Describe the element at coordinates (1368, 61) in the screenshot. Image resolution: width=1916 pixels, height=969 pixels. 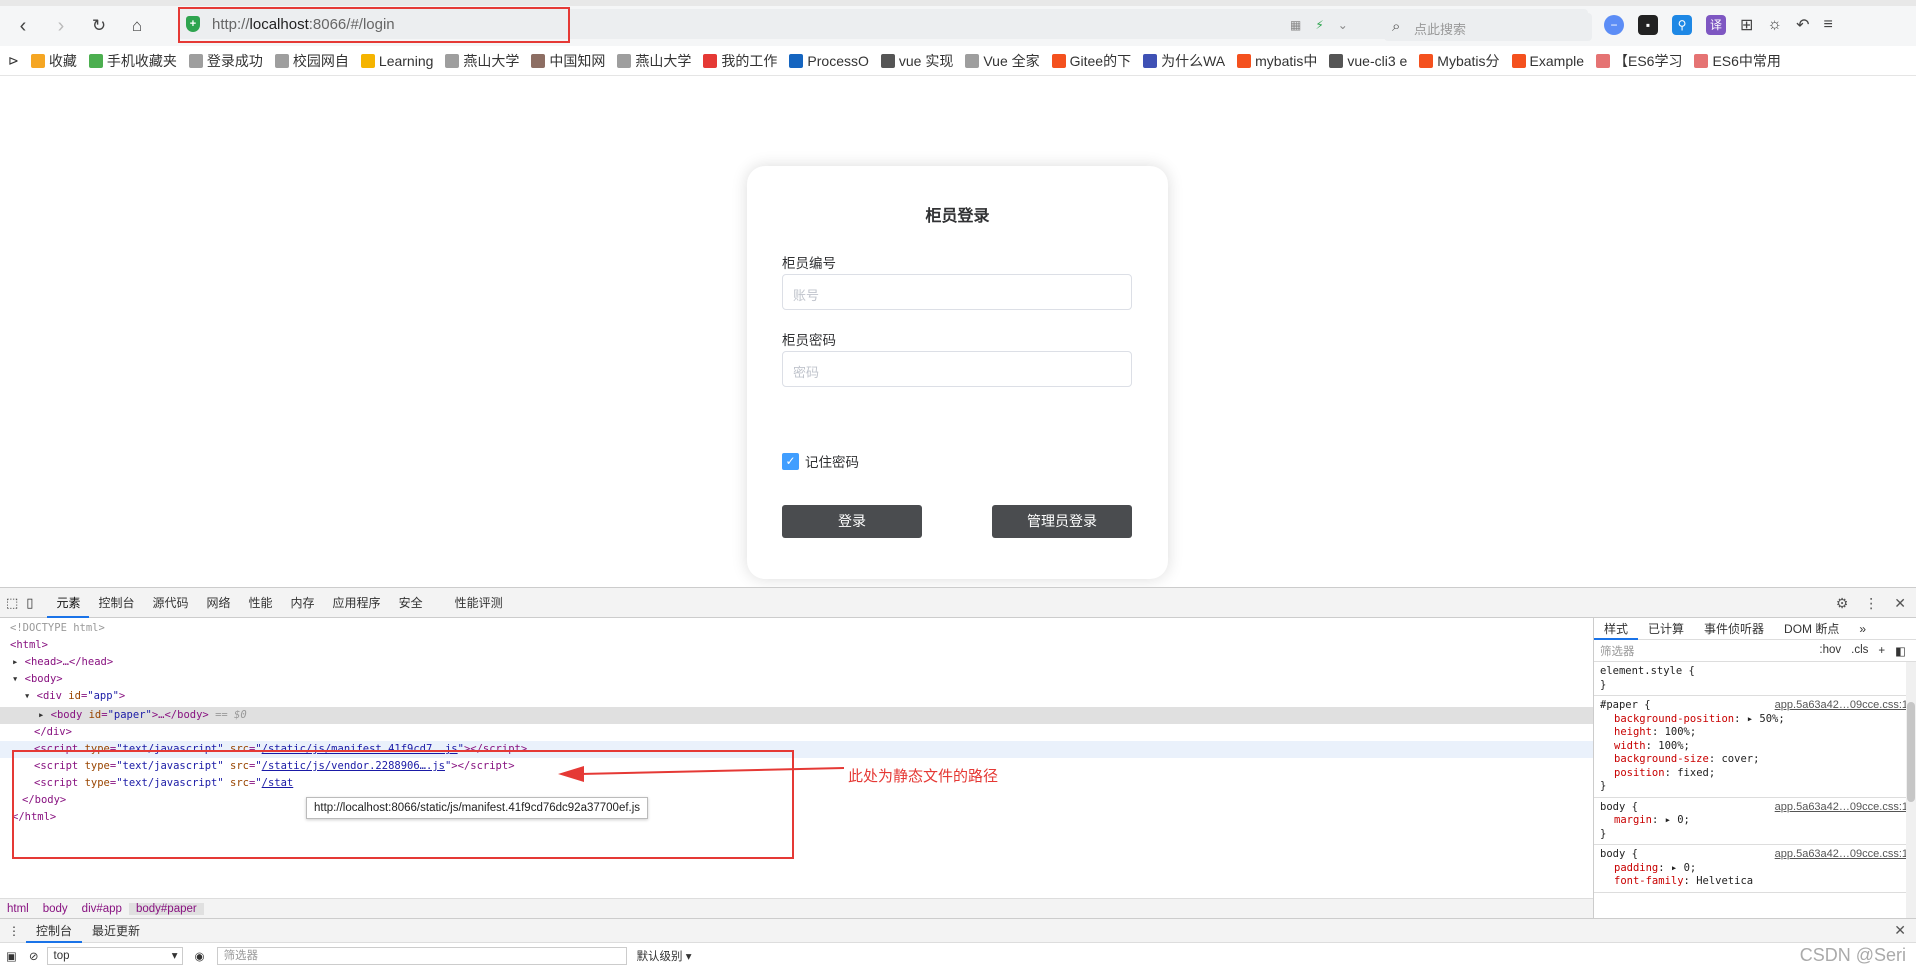
I see `bookmark-item: vue-cli3 e` at that location.